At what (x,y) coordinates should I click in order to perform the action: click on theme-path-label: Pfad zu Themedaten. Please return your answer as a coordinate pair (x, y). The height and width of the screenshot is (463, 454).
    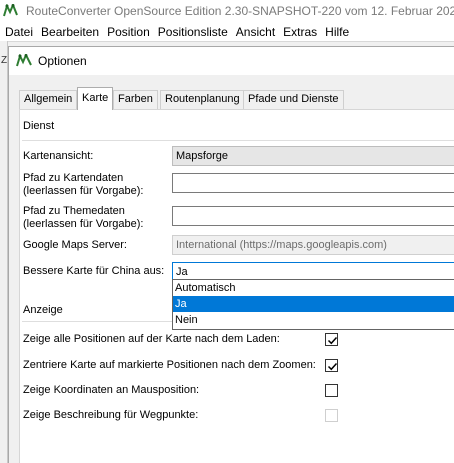
    Looking at the image, I should click on (74, 211).